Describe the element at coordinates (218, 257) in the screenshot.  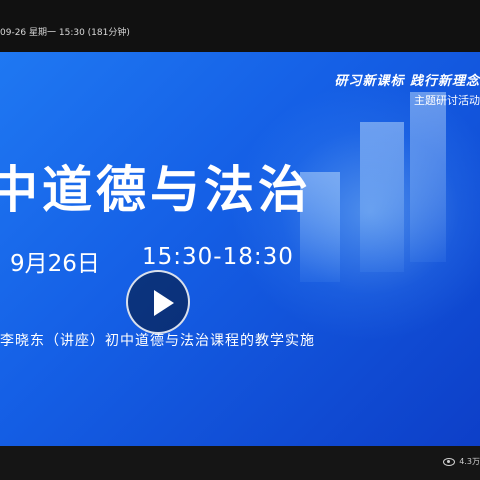
I see `event-time: 15:30-18:30` at that location.